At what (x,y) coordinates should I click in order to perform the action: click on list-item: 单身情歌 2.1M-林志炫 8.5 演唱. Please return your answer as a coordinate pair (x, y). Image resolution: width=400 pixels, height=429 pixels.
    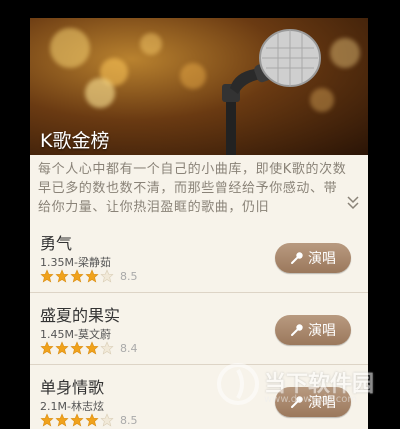
    Looking at the image, I should click on (199, 397).